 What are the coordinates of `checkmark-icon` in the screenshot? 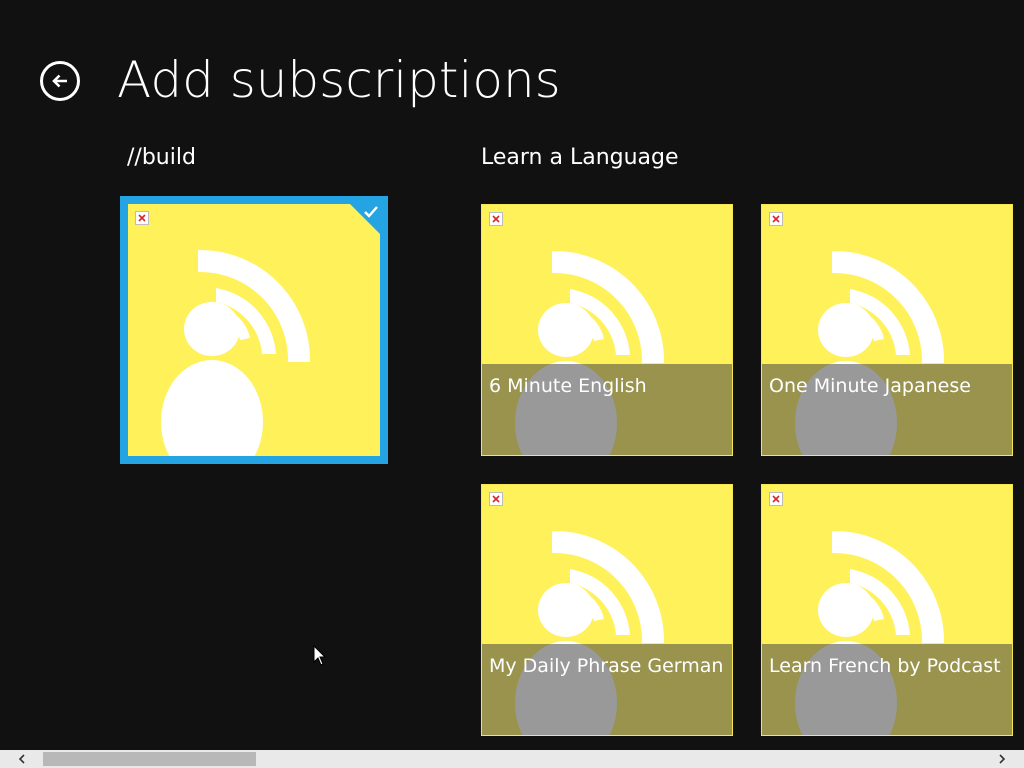 It's located at (371, 212).